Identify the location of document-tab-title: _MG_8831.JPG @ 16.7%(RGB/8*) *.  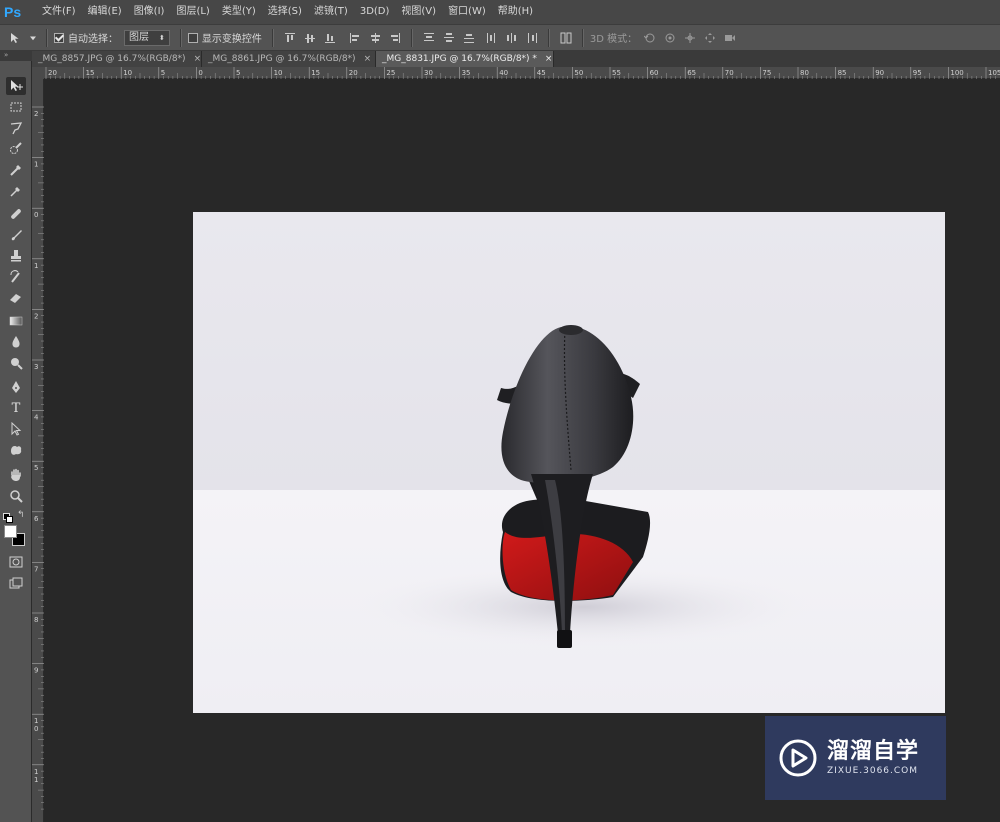
(459, 59).